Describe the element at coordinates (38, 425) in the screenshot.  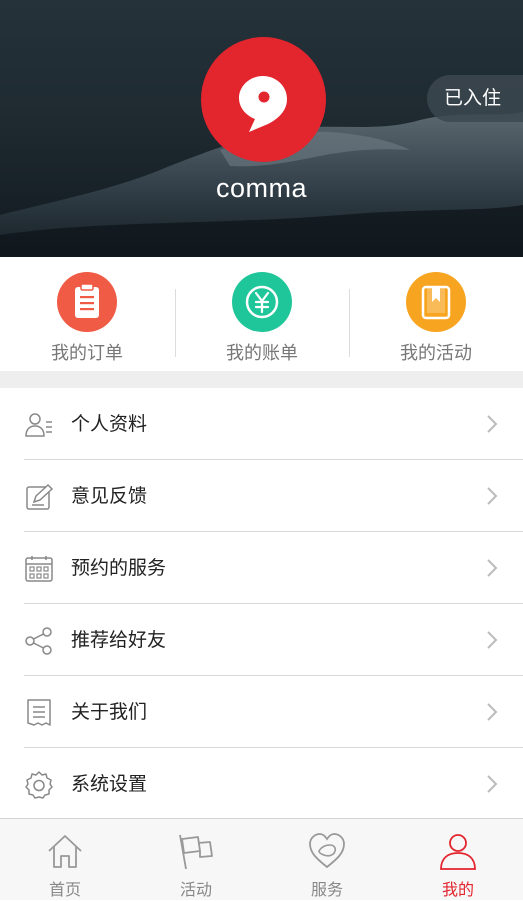
I see `profile-icon` at that location.